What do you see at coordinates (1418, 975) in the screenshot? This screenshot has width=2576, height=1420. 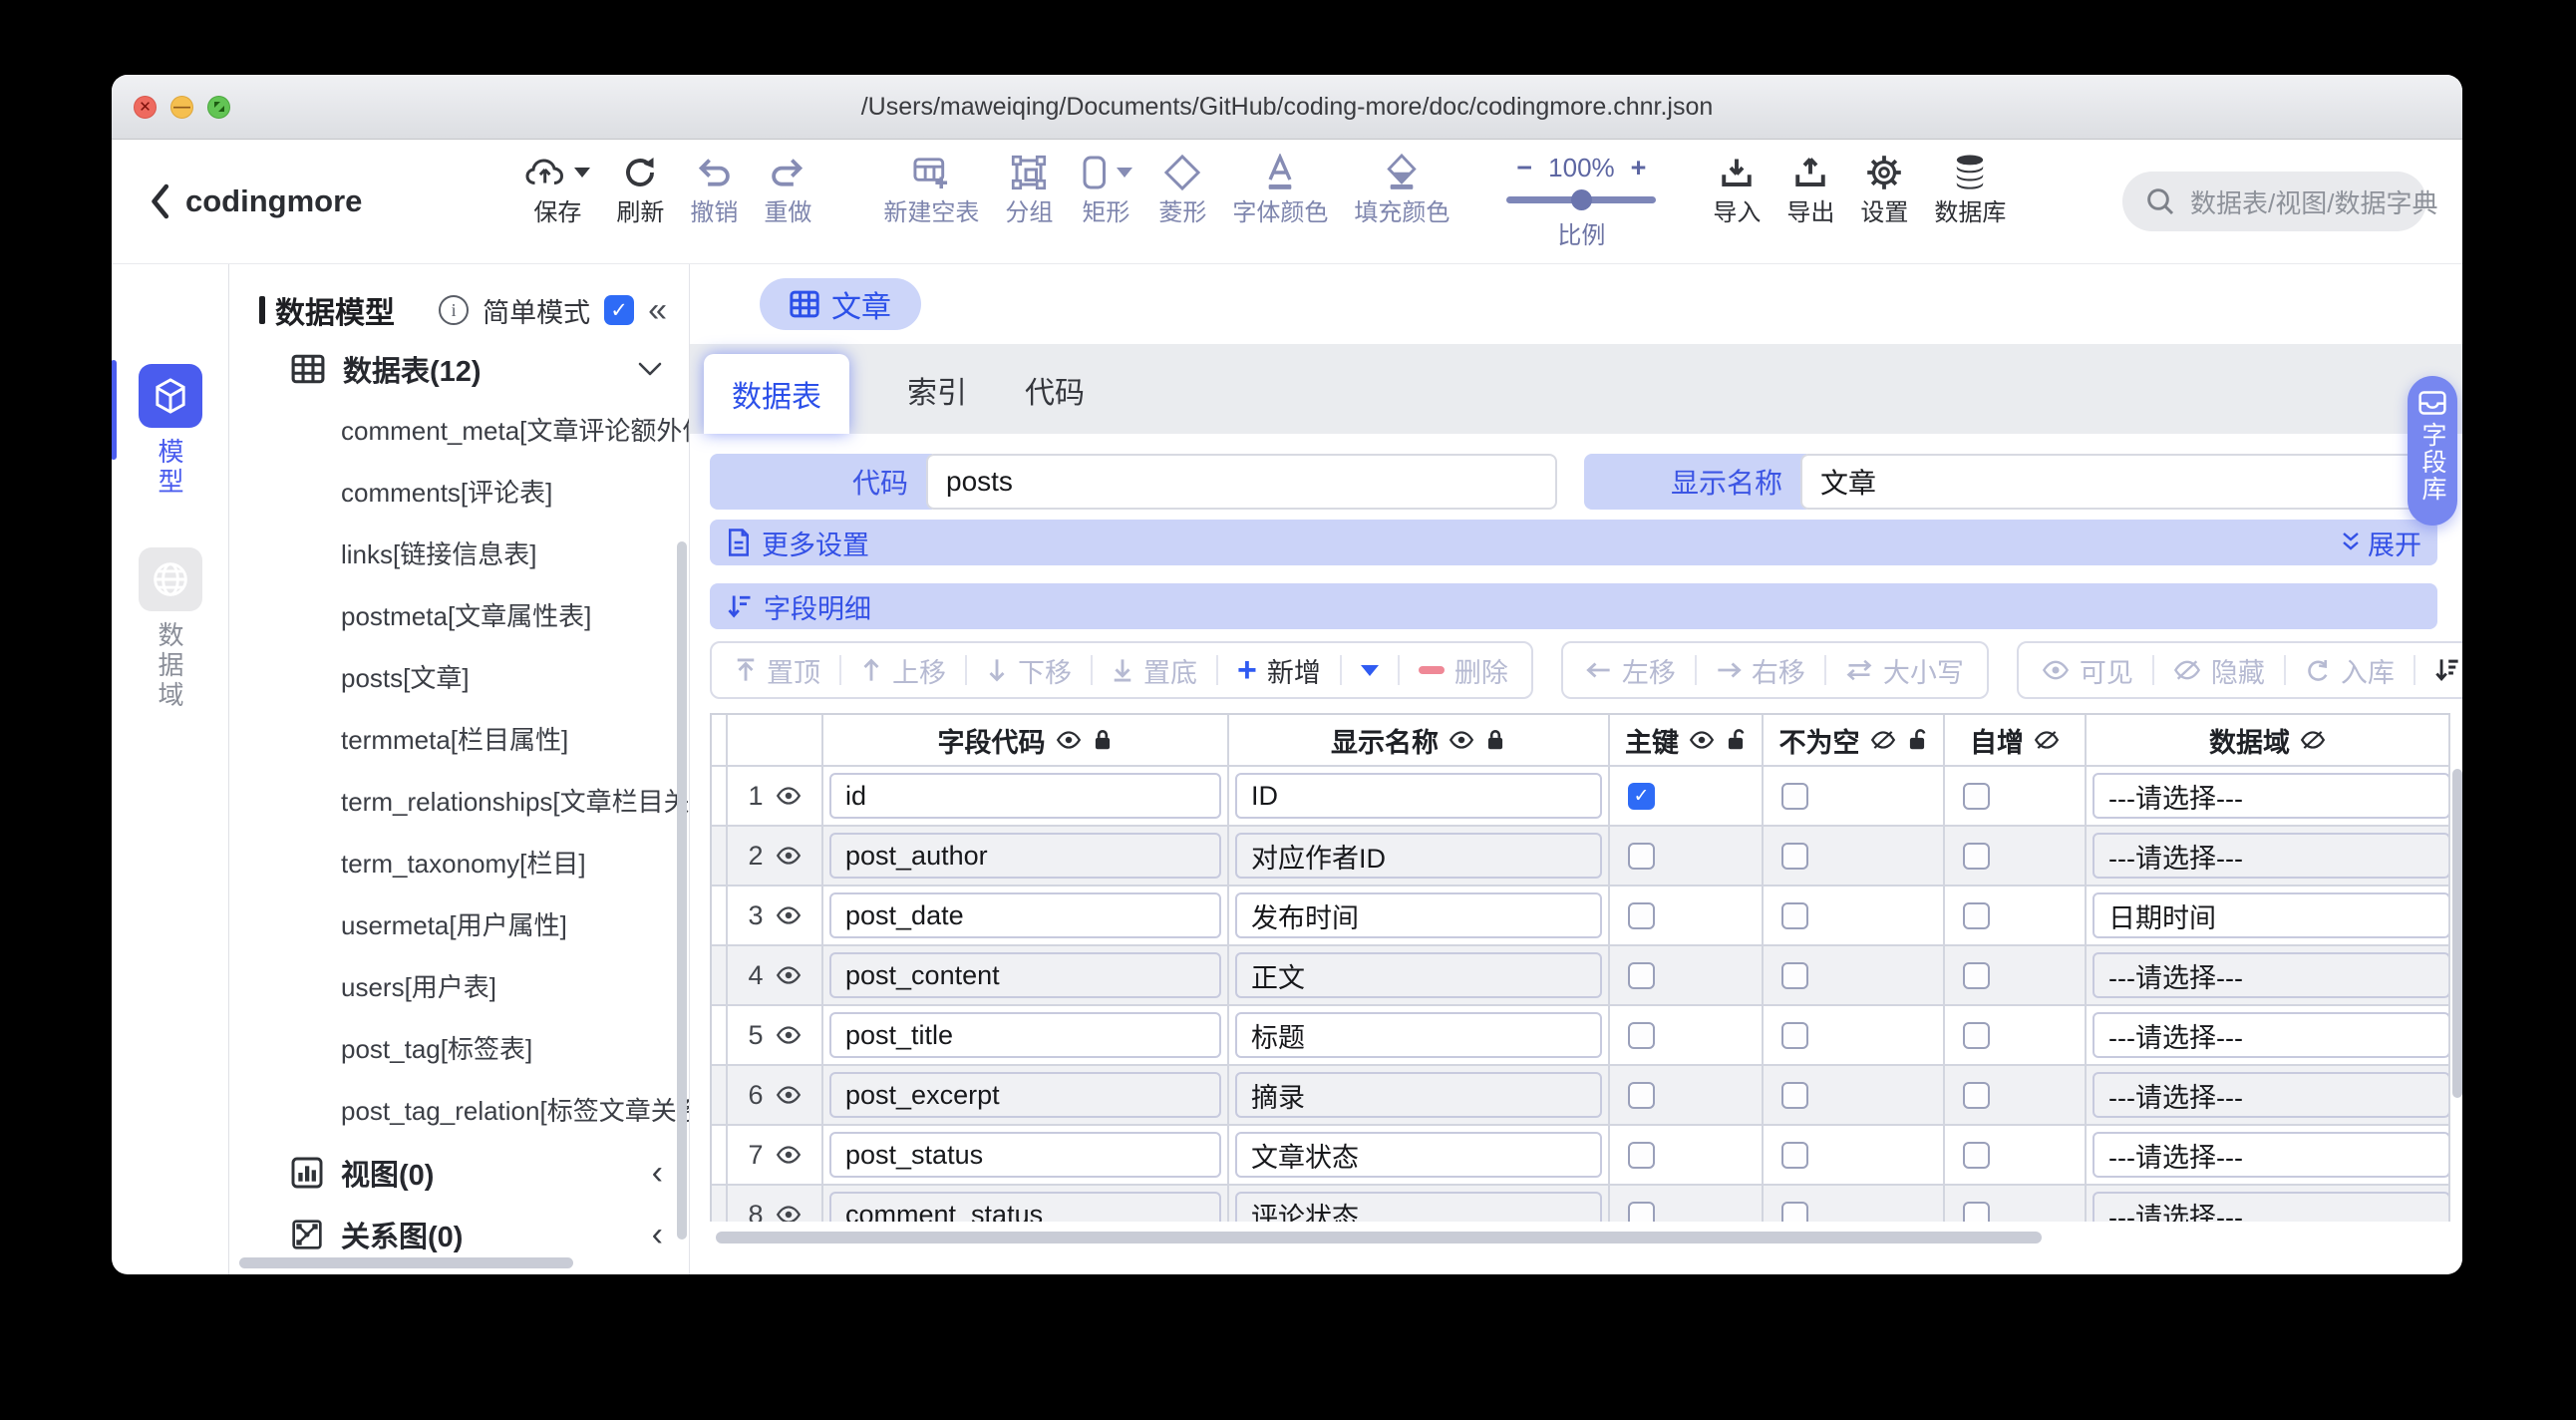 I see `field-name-input: 正文` at bounding box center [1418, 975].